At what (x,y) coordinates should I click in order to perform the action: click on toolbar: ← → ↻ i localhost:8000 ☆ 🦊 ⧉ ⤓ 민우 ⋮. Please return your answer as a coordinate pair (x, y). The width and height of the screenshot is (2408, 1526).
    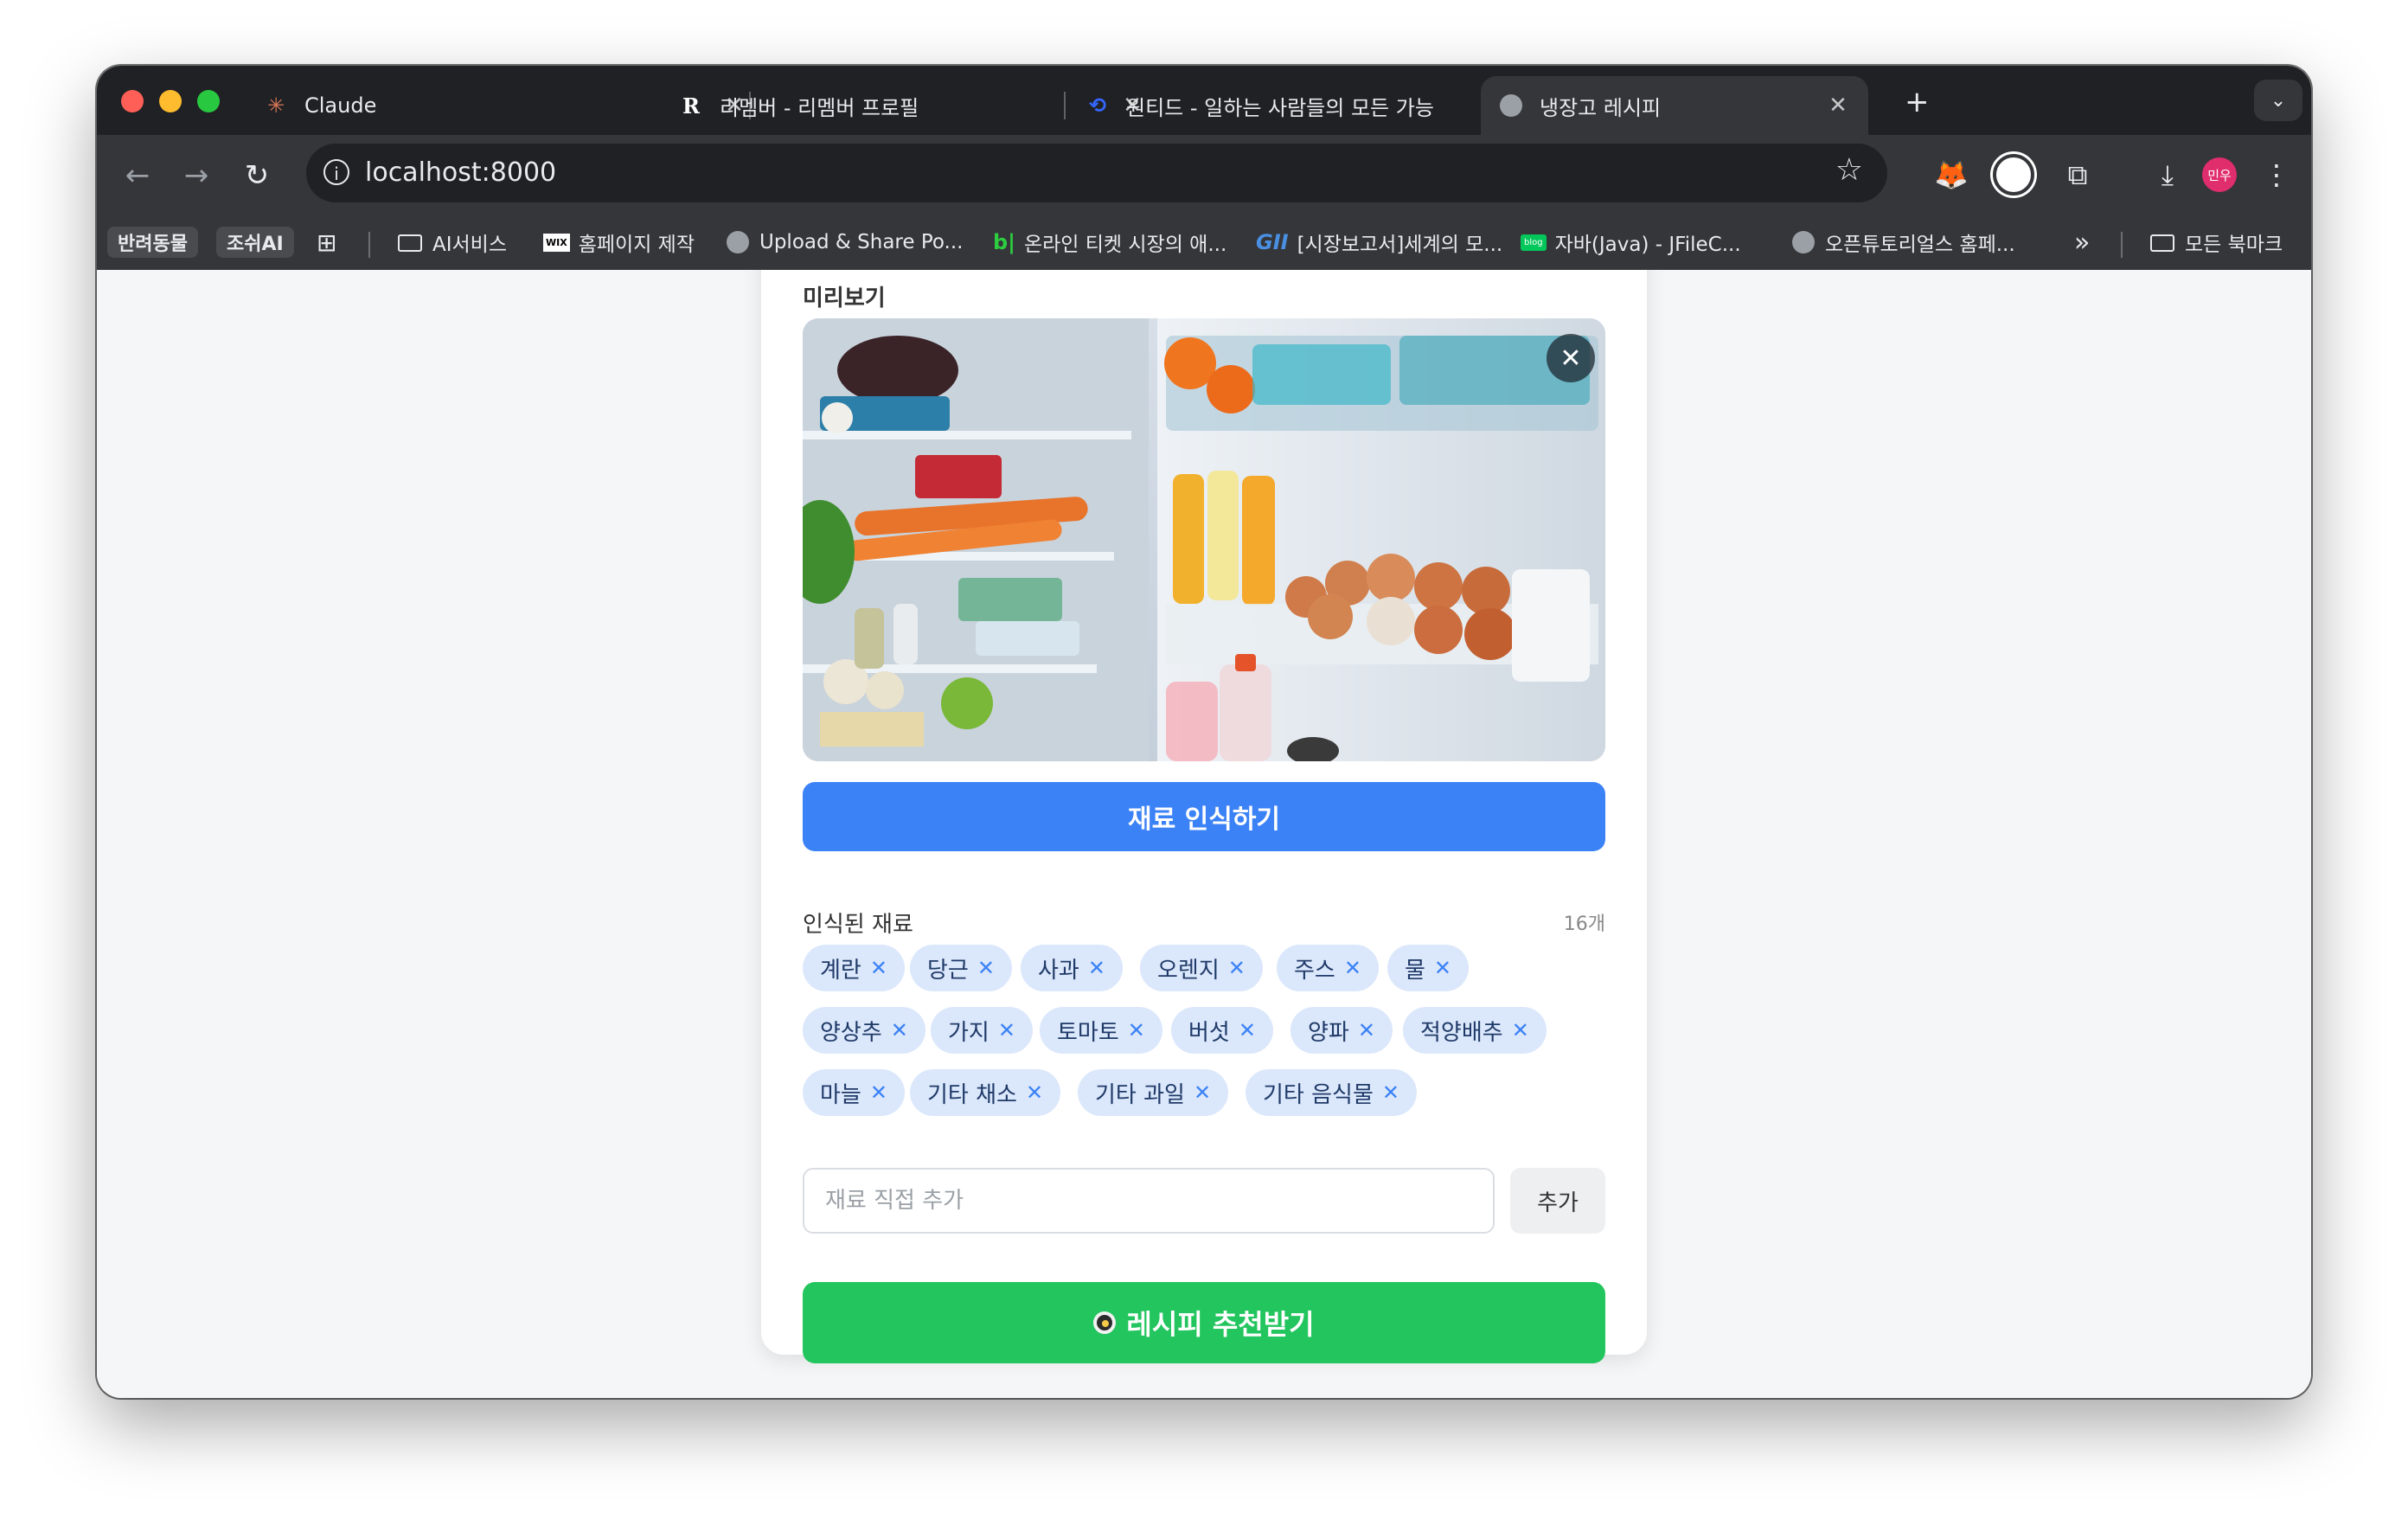
    Looking at the image, I should click on (1204, 175).